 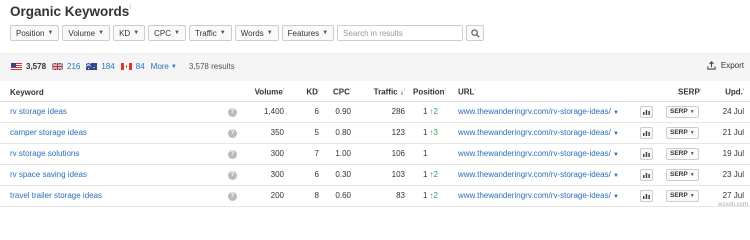 What do you see at coordinates (210, 33) in the screenshot?
I see `traffic-filter: Traffic ▼` at bounding box center [210, 33].